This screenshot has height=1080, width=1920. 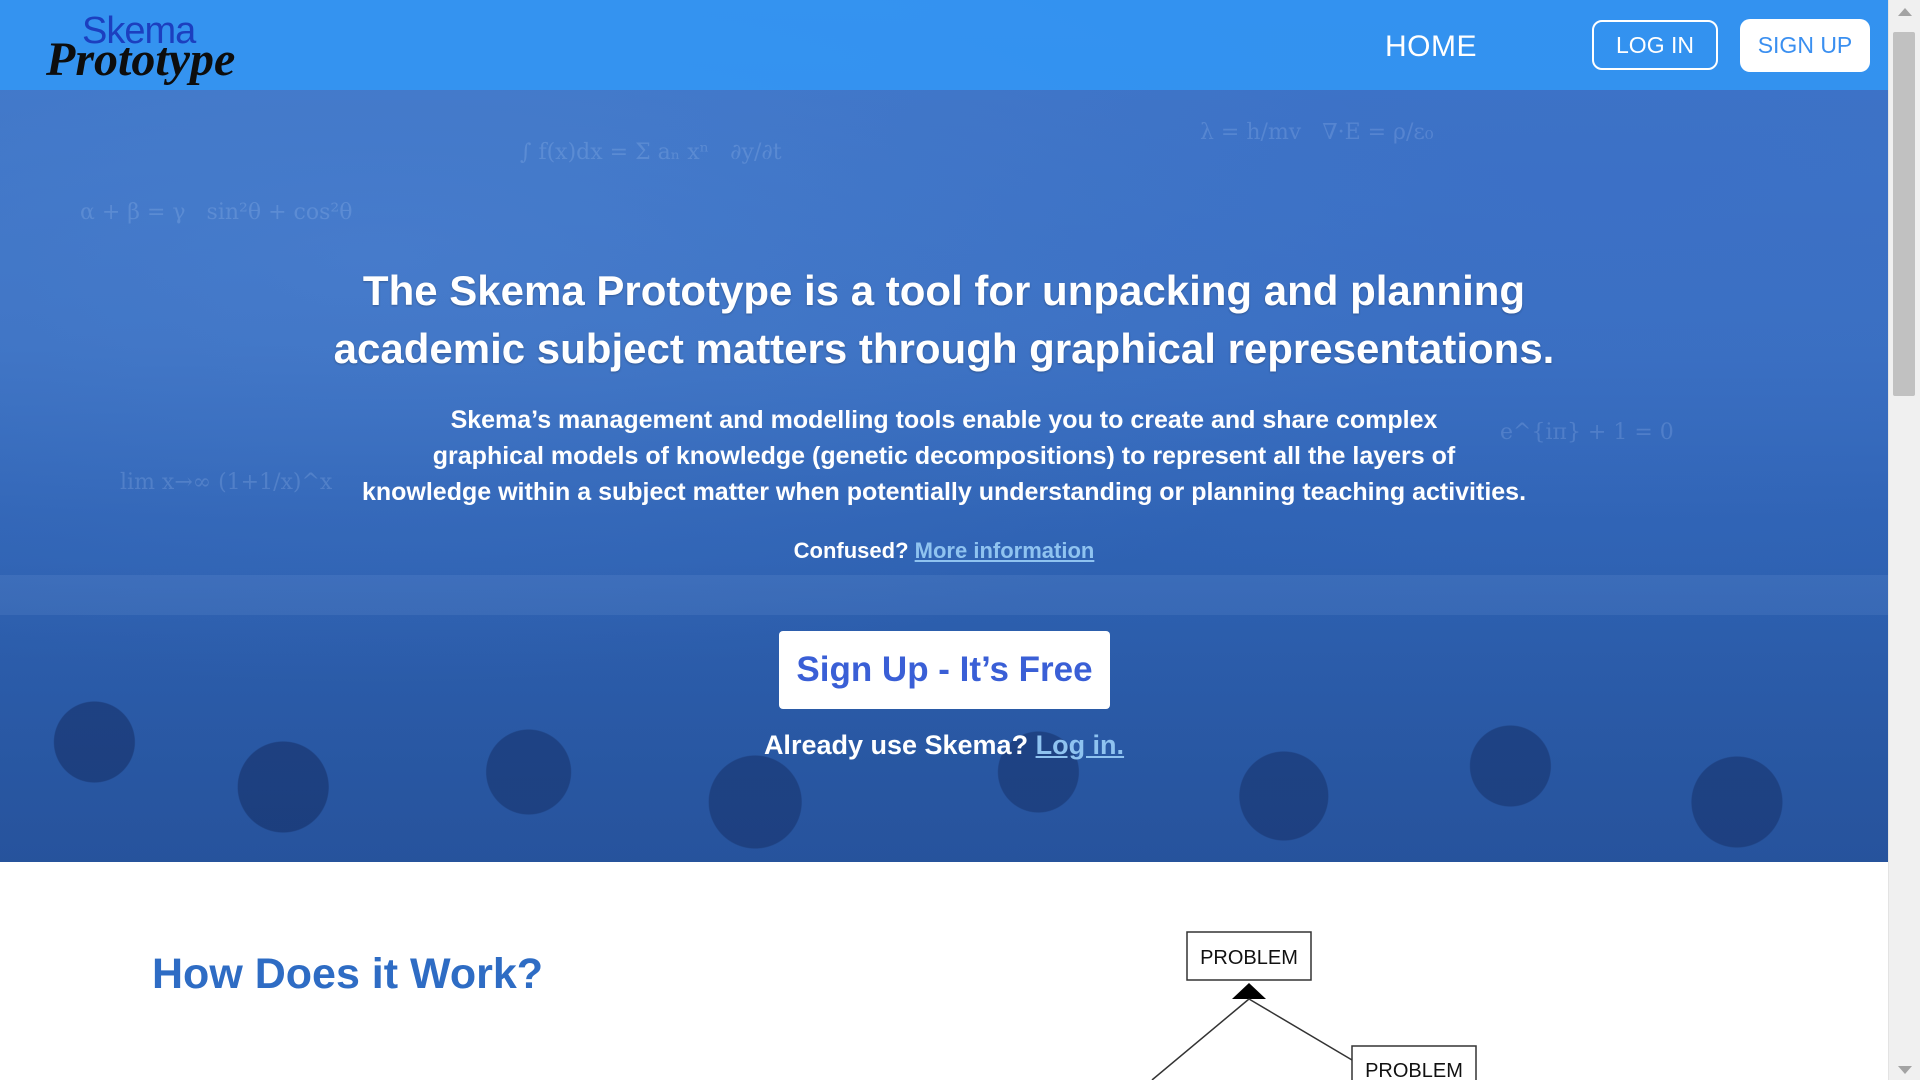 I want to click on decomposition-diagram: PROBLEM PROBLEM, so click(x=1314, y=1005).